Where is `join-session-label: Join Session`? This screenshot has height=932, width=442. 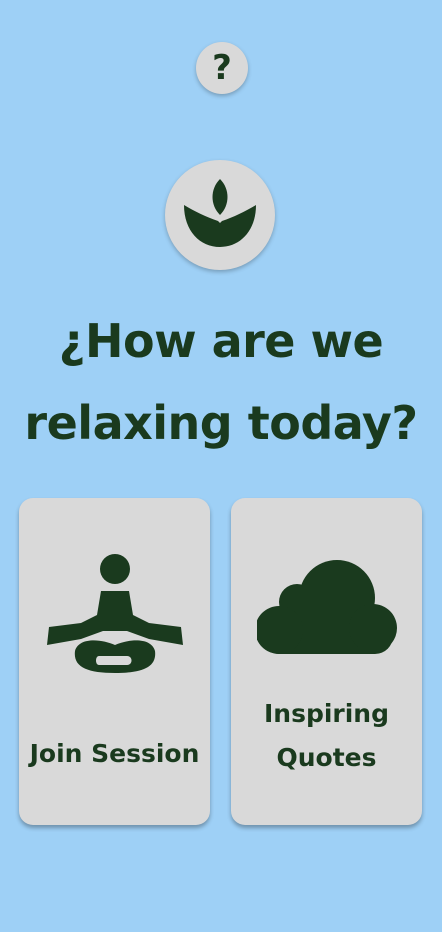 join-session-label: Join Session is located at coordinates (114, 753).